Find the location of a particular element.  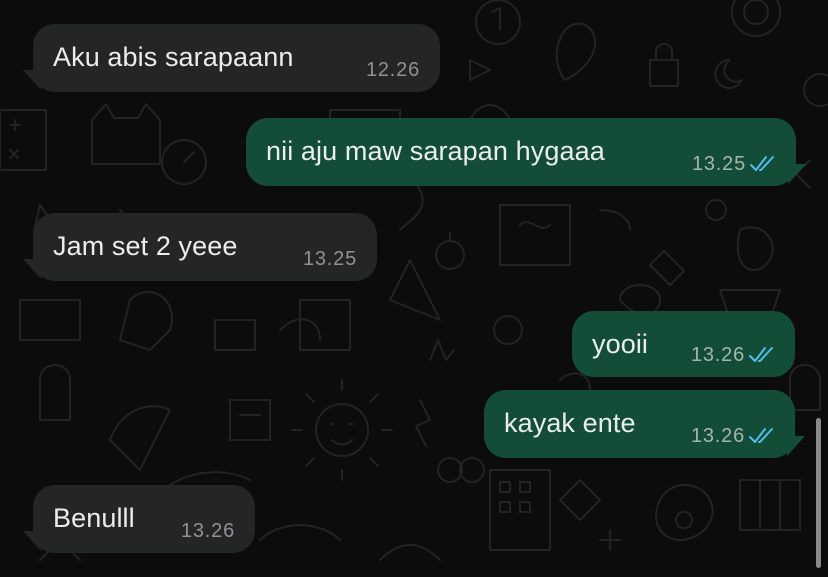

message-text: kayak ente is located at coordinates (570, 423).